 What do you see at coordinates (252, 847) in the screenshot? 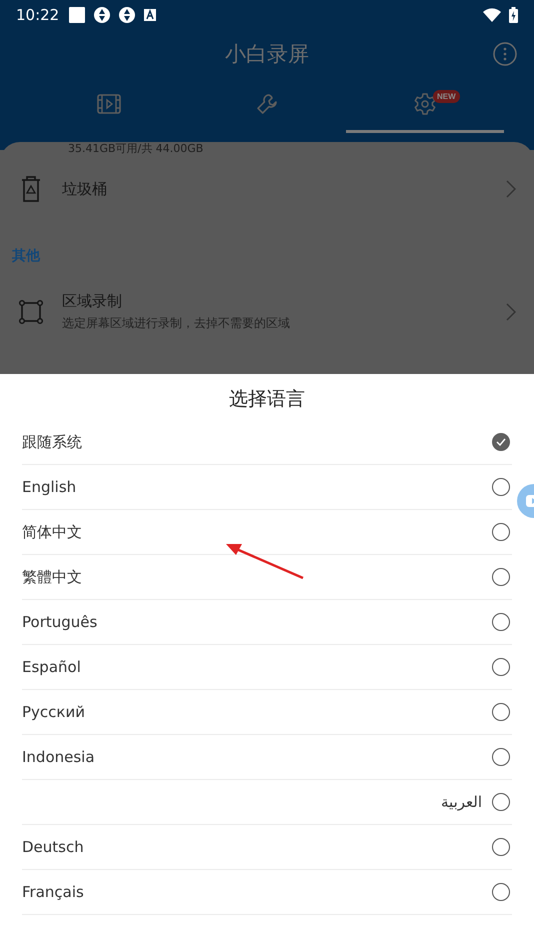
I see `language-option: Deutsch` at bounding box center [252, 847].